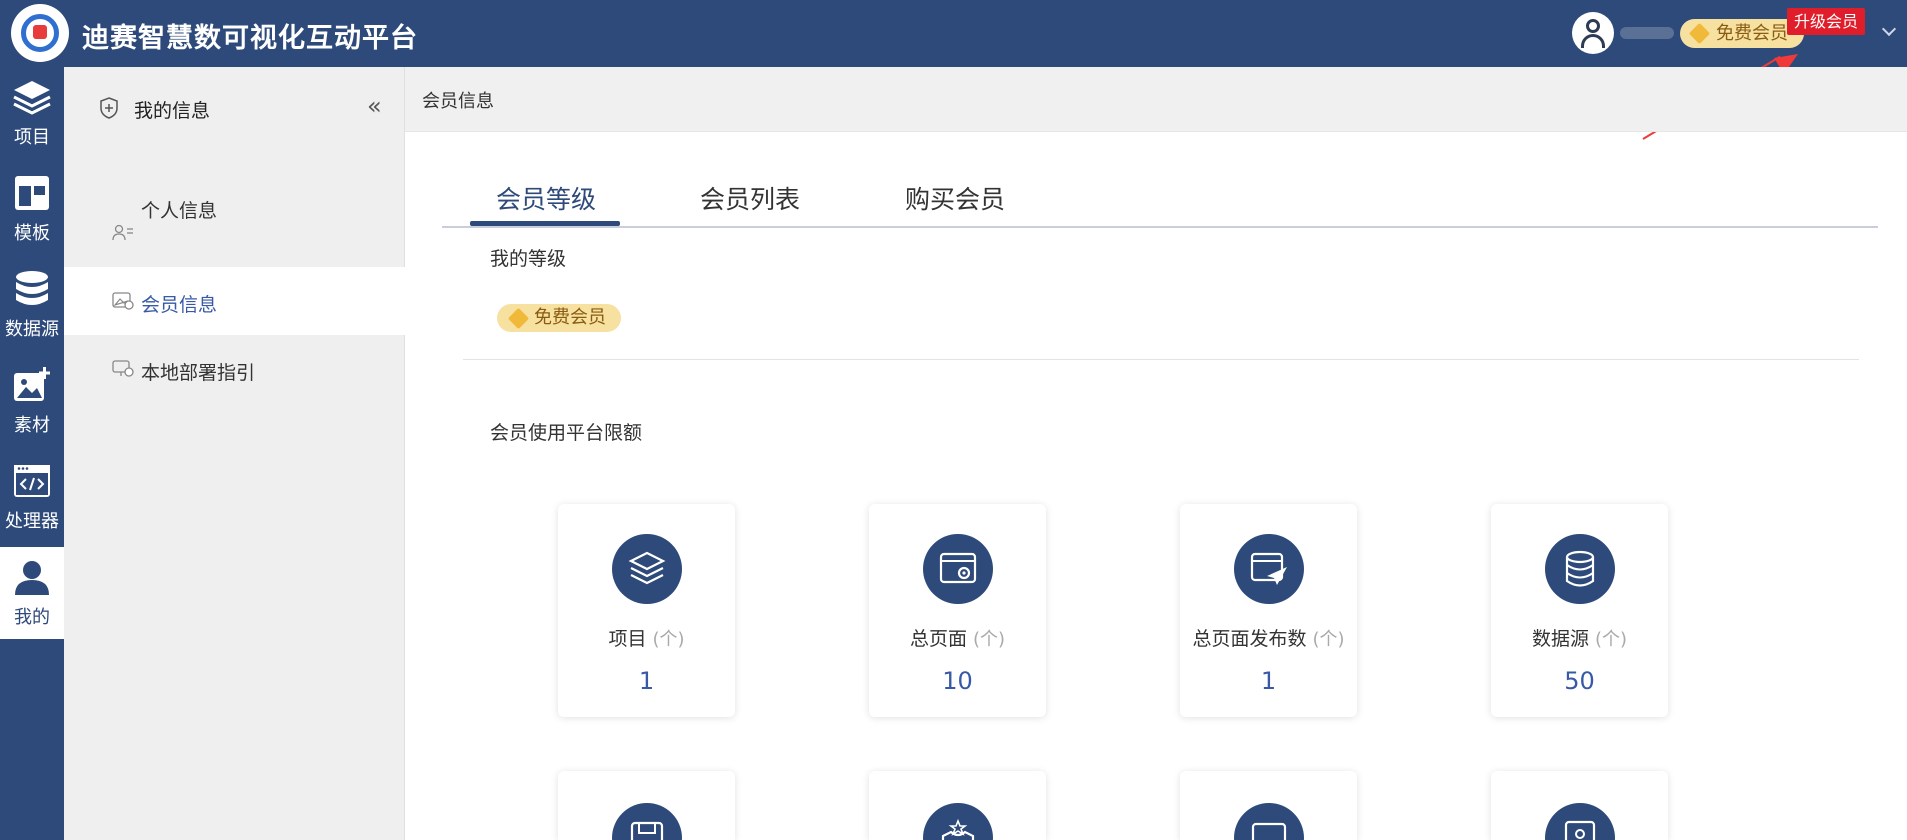  I want to click on rail-item-processor: 处理器, so click(32, 497).